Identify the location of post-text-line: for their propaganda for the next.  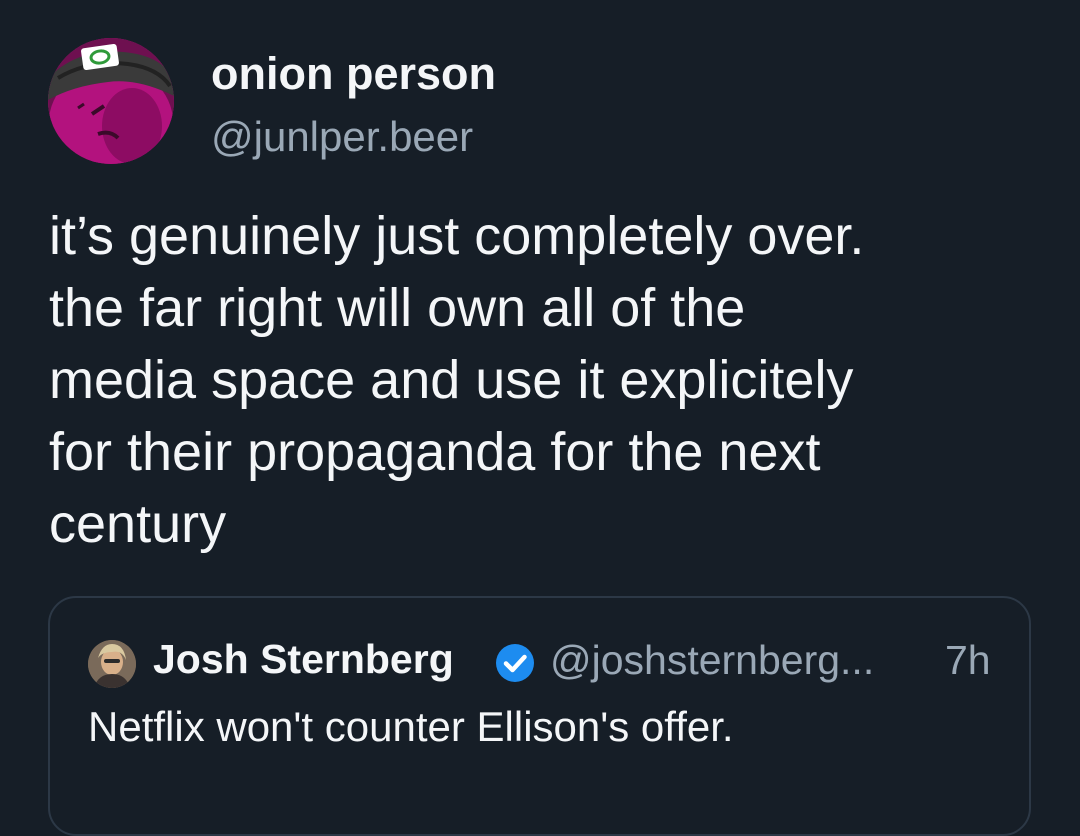
(435, 452).